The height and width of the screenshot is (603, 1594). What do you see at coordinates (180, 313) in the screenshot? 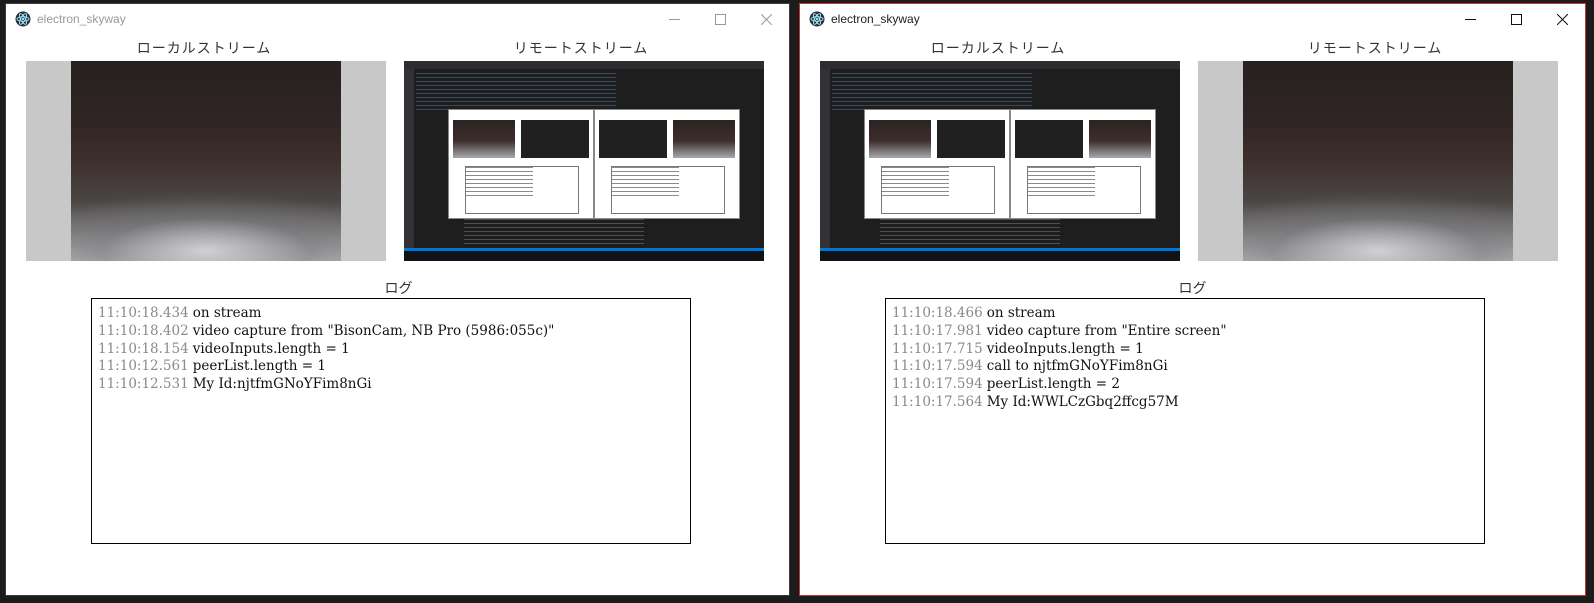
I see `log-line: 11:10:18.434 on stream` at bounding box center [180, 313].